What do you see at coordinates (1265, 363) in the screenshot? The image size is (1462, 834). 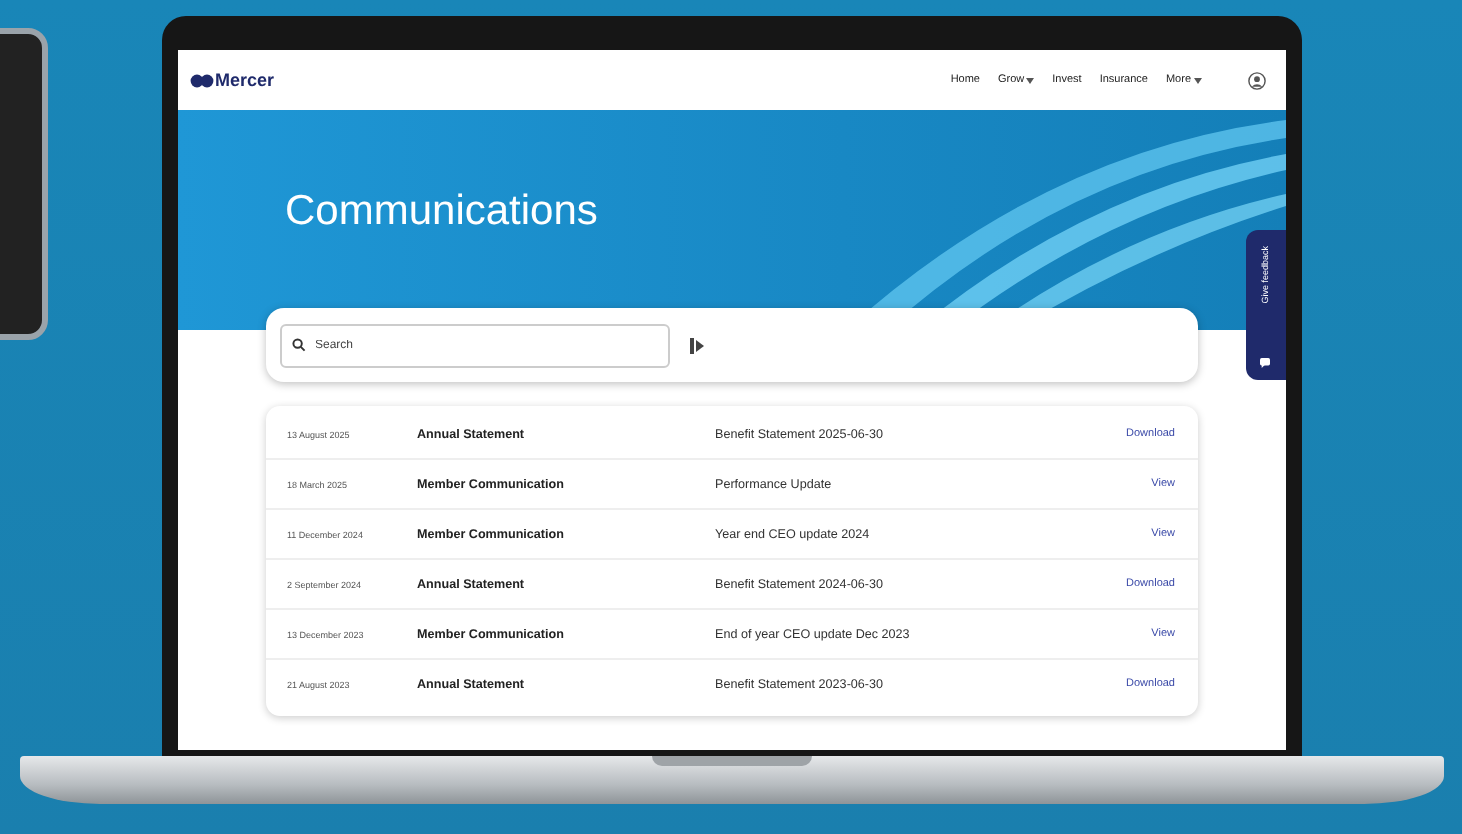 I see `chat-icon` at bounding box center [1265, 363].